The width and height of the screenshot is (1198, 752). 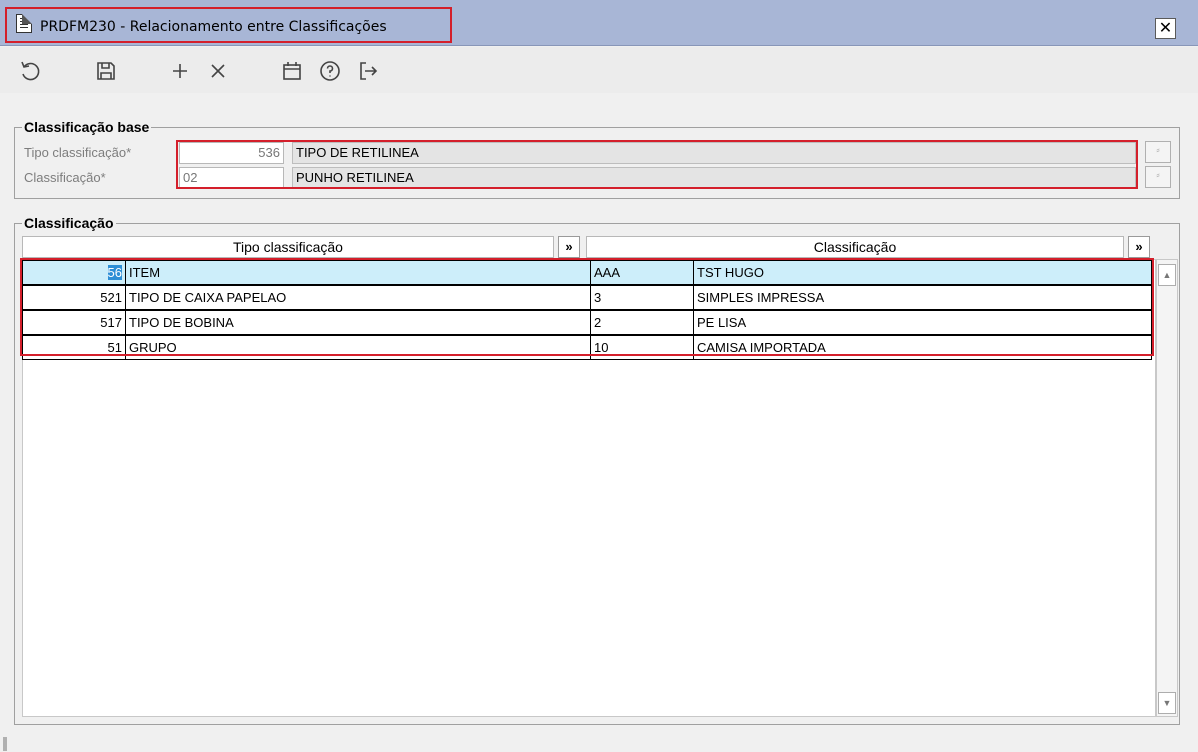 What do you see at coordinates (922, 322) in the screenshot?
I see `class-desc-cell: PE LISA` at bounding box center [922, 322].